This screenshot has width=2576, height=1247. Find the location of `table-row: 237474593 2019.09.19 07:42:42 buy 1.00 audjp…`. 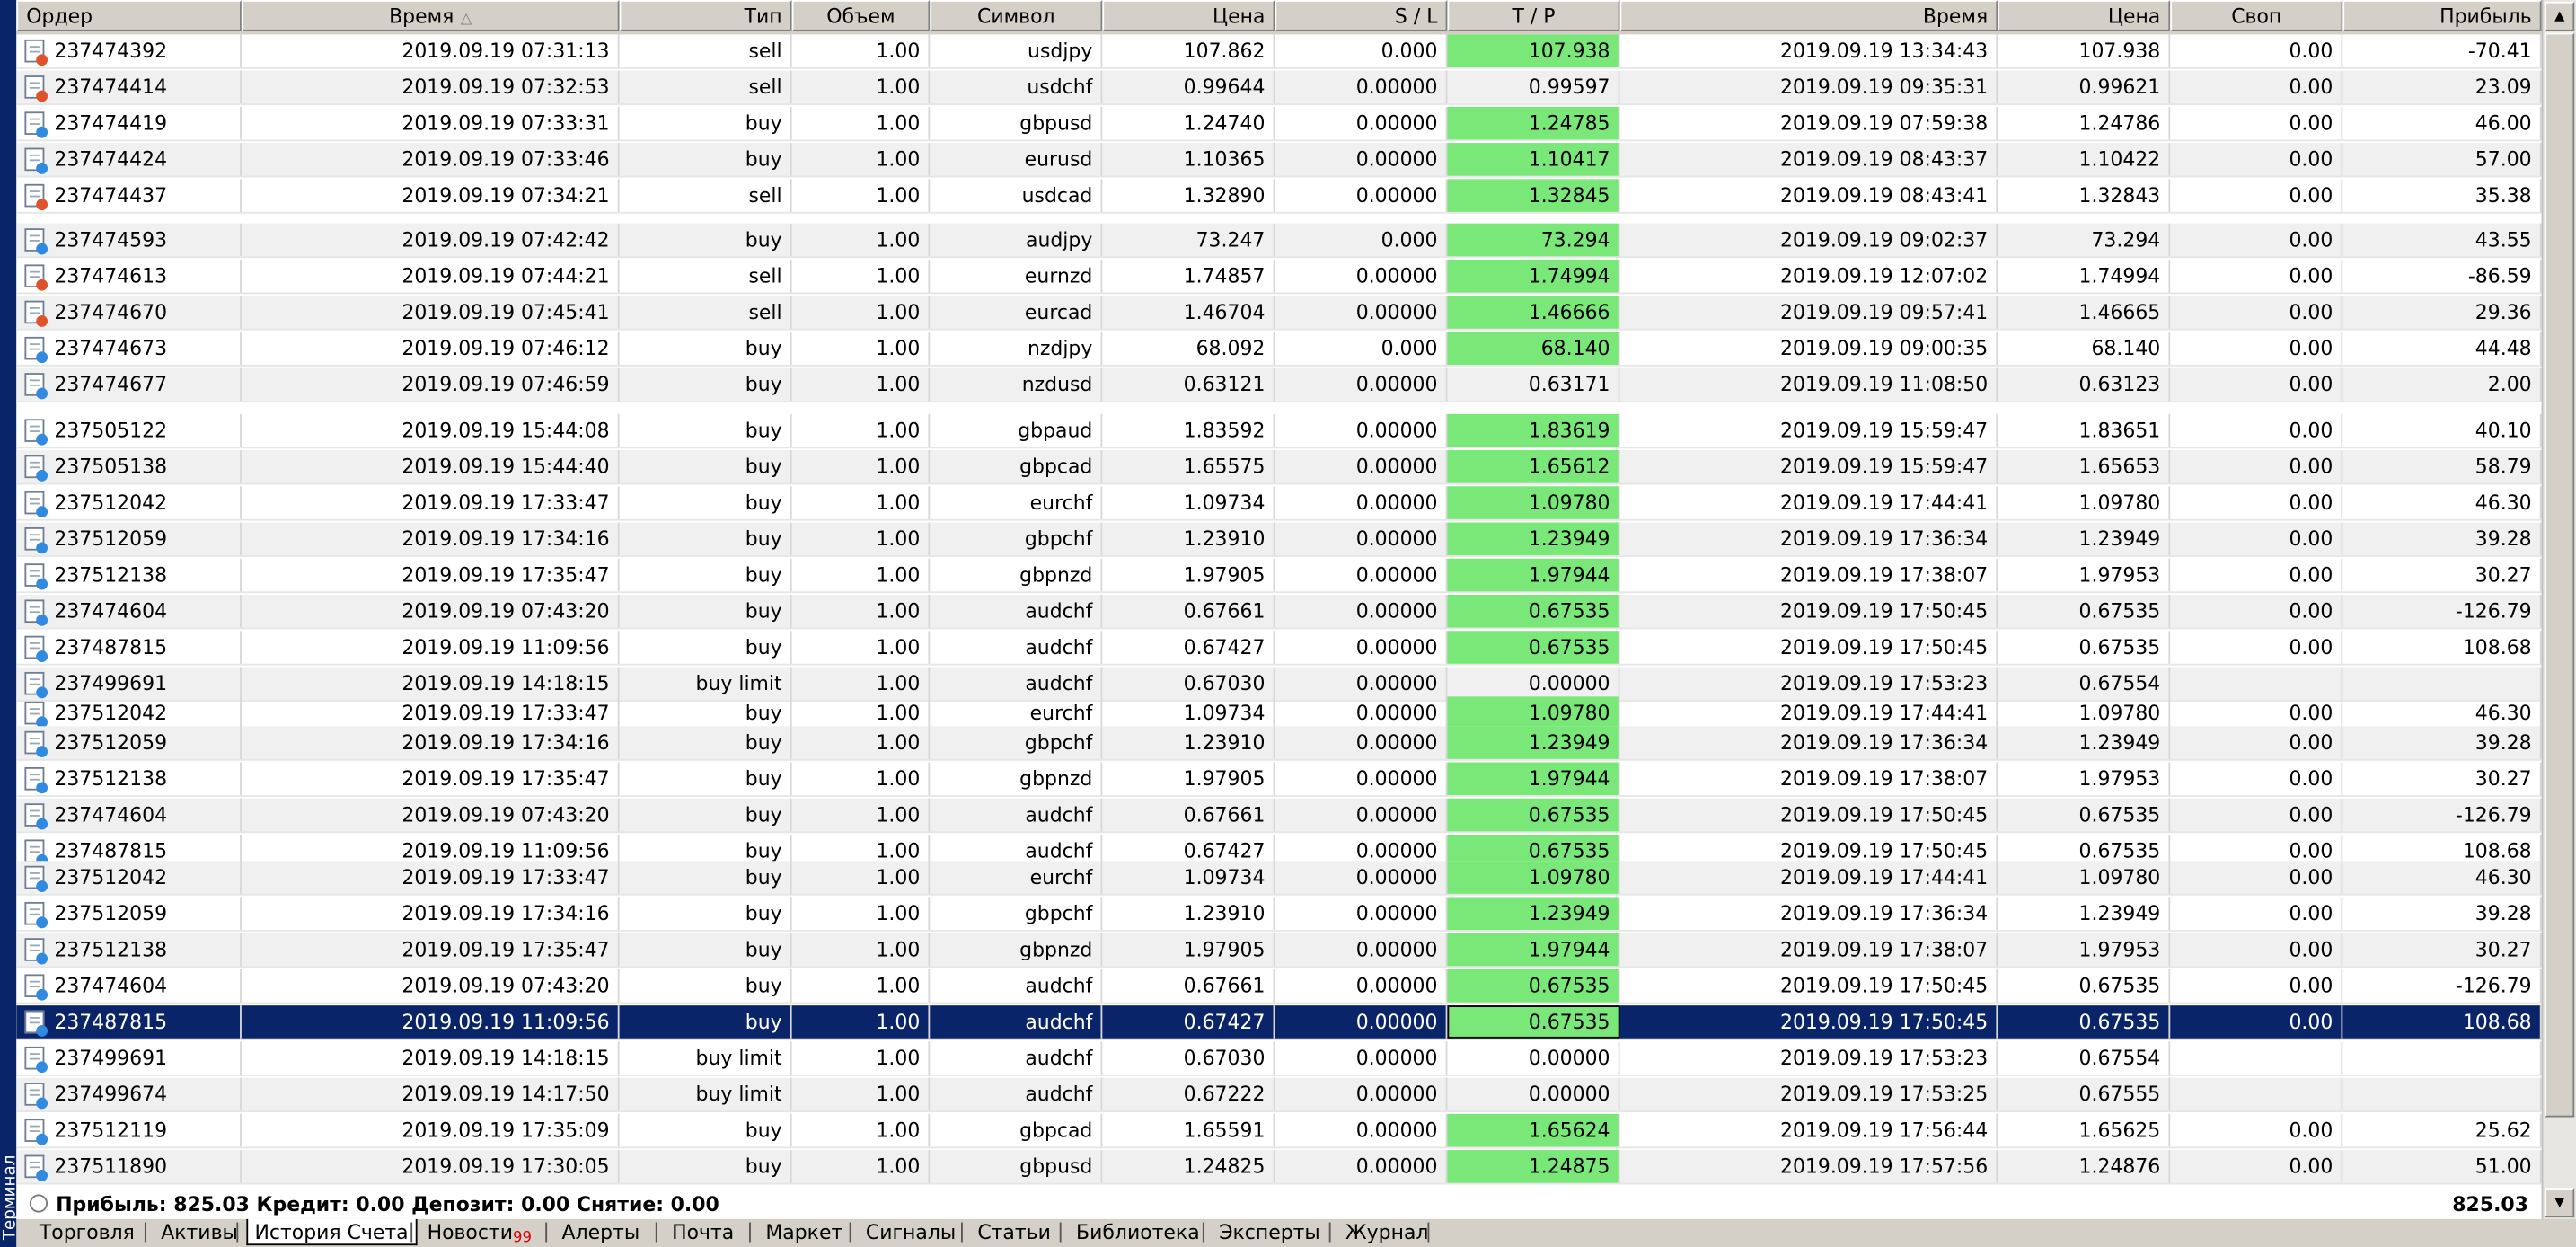

table-row: 237474593 2019.09.19 07:42:42 buy 1.00 audjp… is located at coordinates (1279, 241).